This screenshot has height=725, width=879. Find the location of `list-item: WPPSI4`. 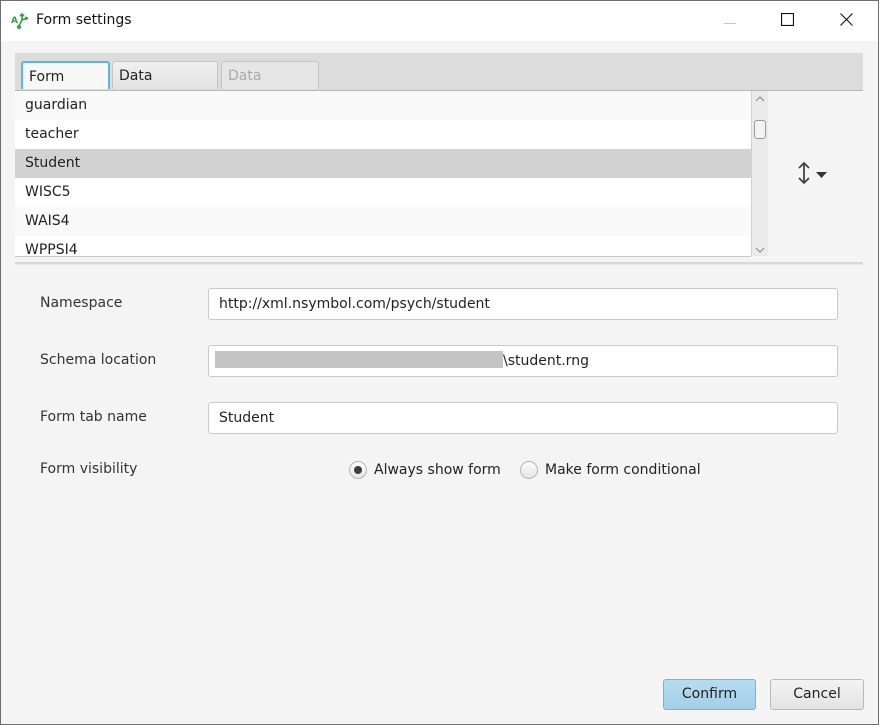

list-item: WPPSI4 is located at coordinates (383, 246).